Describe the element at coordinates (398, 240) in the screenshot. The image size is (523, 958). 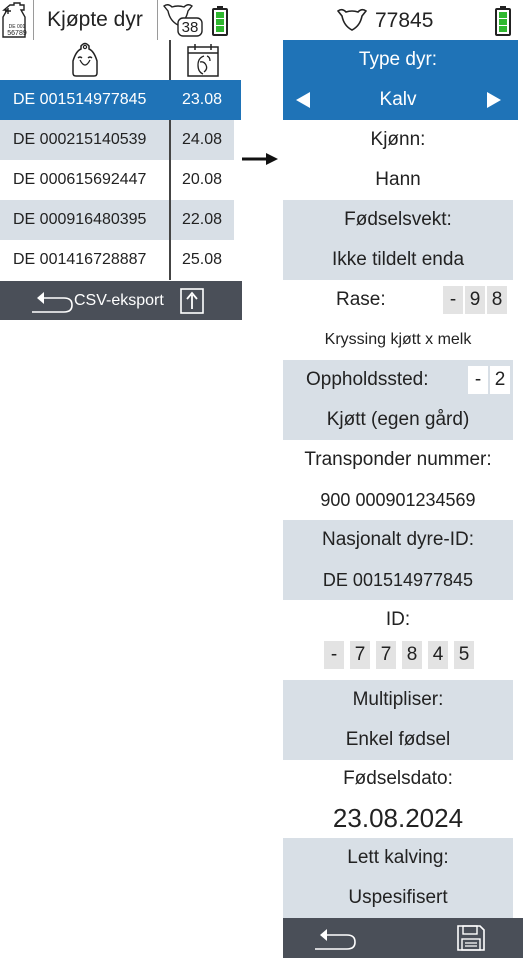
I see `birth-weight-field: Fødselsvekt: Ikke tildelt enda` at that location.